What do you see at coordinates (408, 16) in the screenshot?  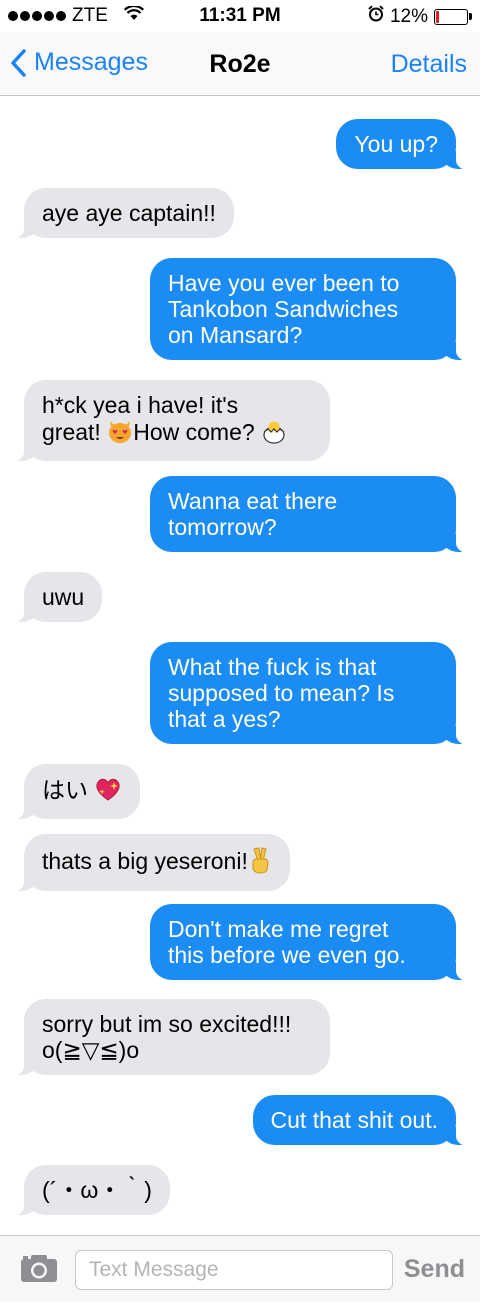 I see `battery-percent: 12%` at bounding box center [408, 16].